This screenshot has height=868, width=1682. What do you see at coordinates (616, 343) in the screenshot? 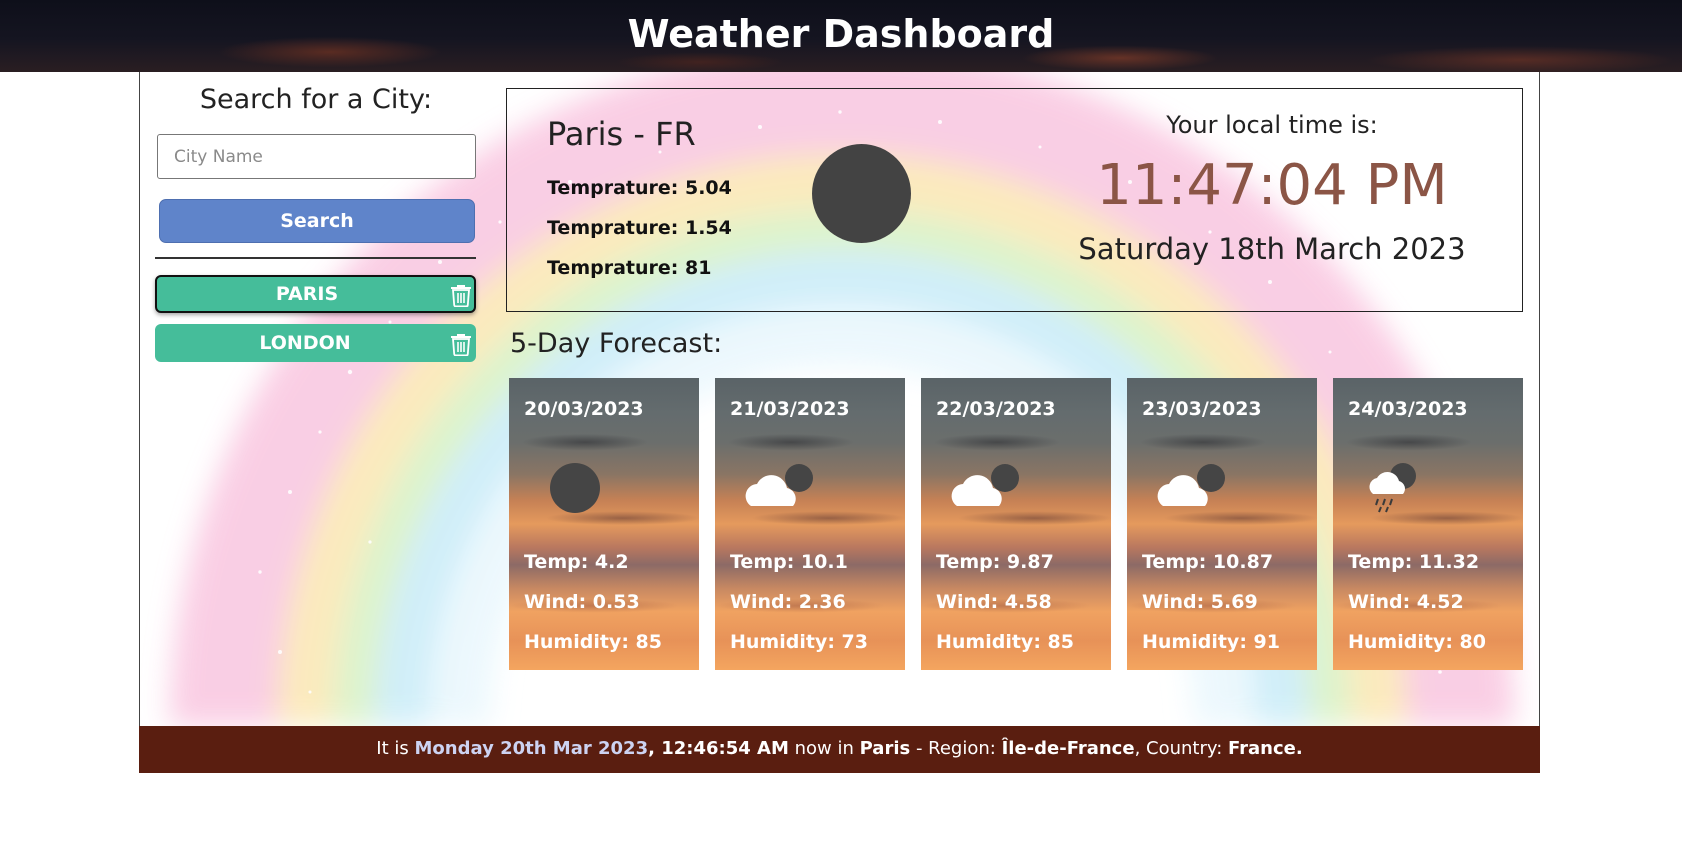
I see `forecast-heading: 5-Day Forecast:` at bounding box center [616, 343].